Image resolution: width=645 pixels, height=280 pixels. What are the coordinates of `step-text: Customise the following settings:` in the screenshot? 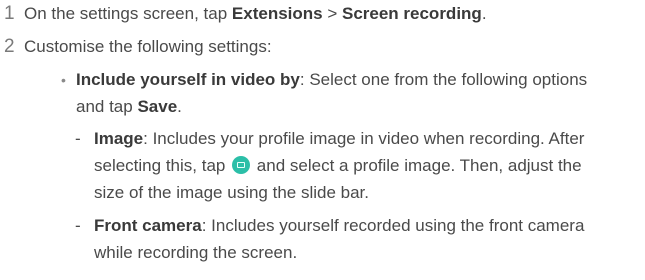 It's located at (148, 46).